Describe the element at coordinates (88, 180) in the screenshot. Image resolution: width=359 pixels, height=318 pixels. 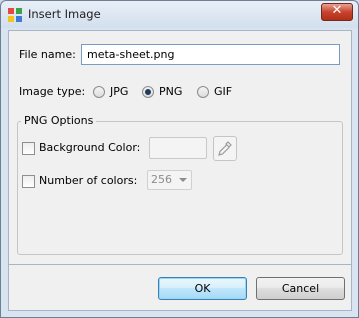
I see `number-of-colors-label: Number of colors:` at that location.